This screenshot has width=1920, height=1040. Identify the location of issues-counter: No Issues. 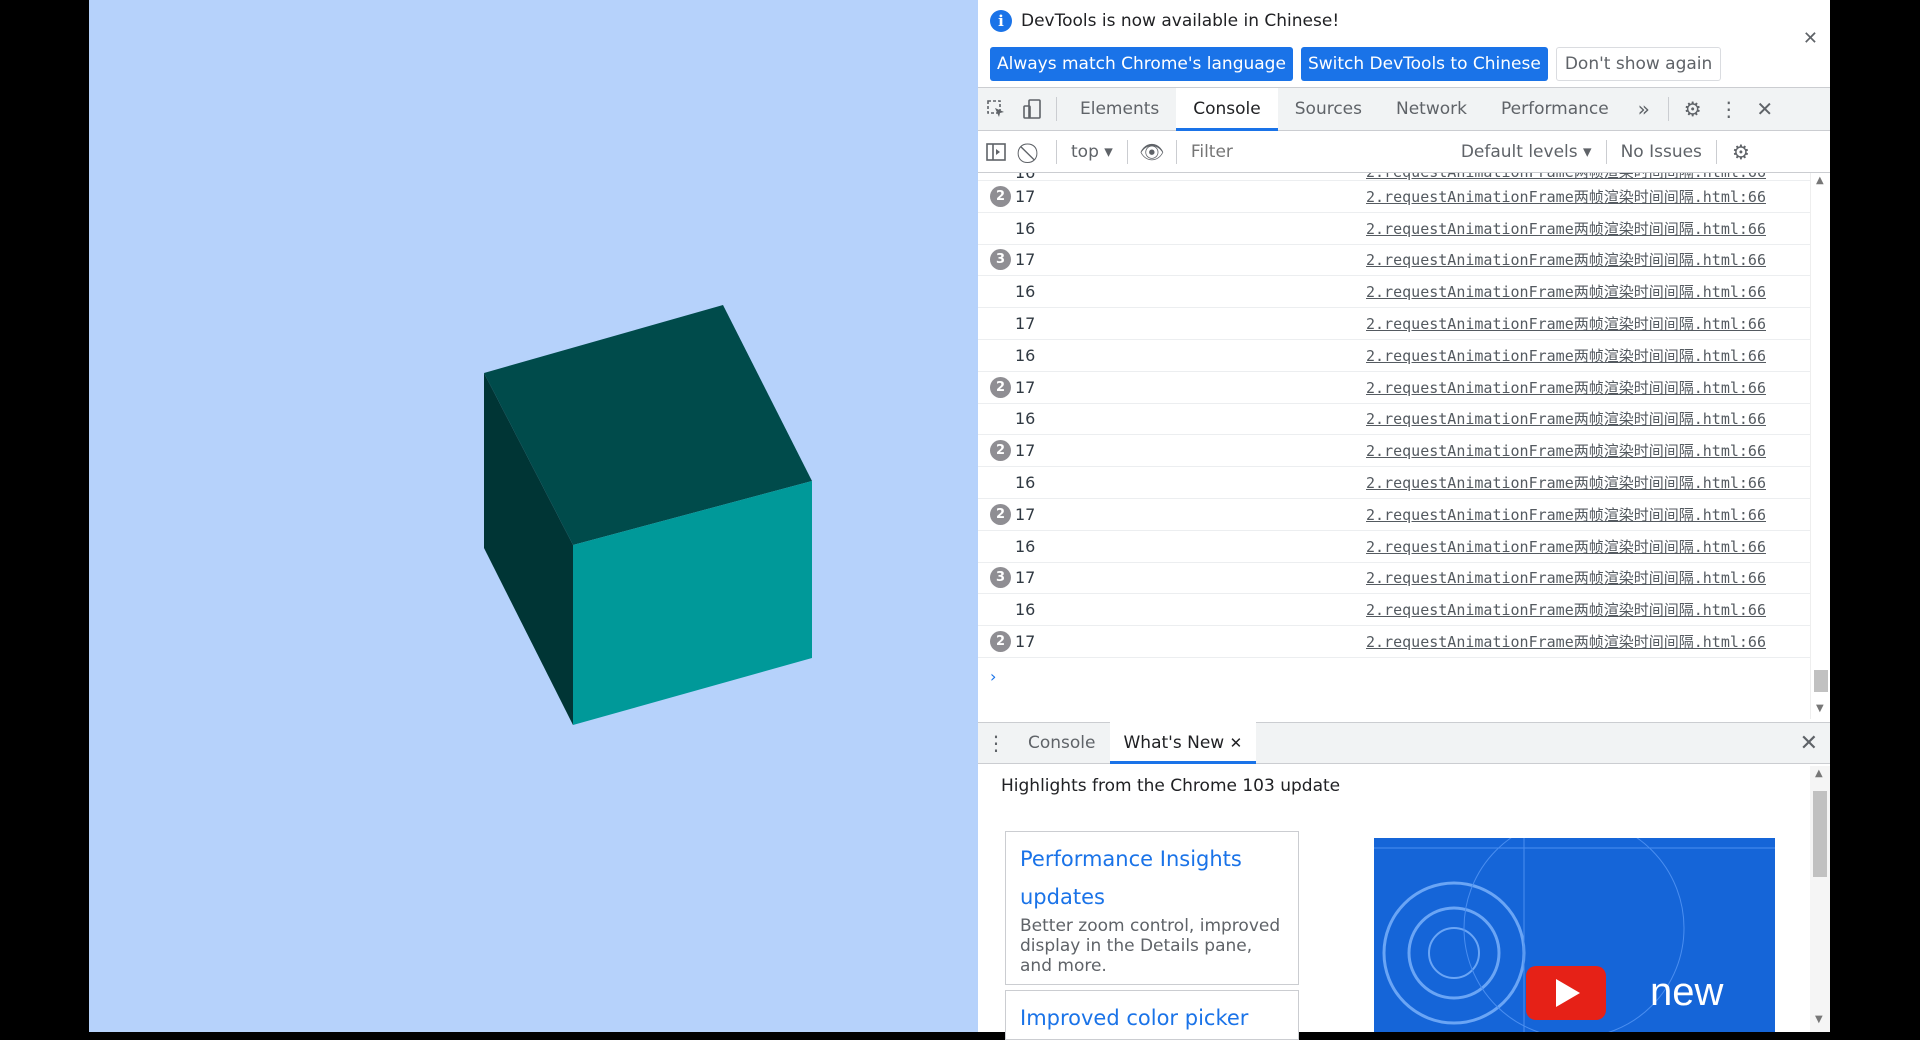
(1661, 152).